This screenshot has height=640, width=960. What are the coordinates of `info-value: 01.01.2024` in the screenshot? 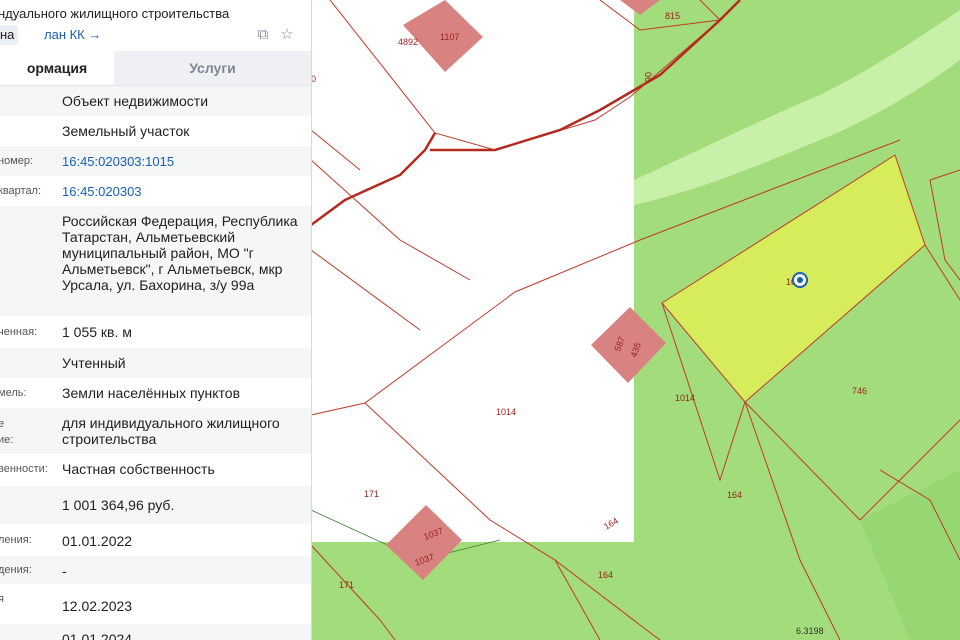 It's located at (97, 635).